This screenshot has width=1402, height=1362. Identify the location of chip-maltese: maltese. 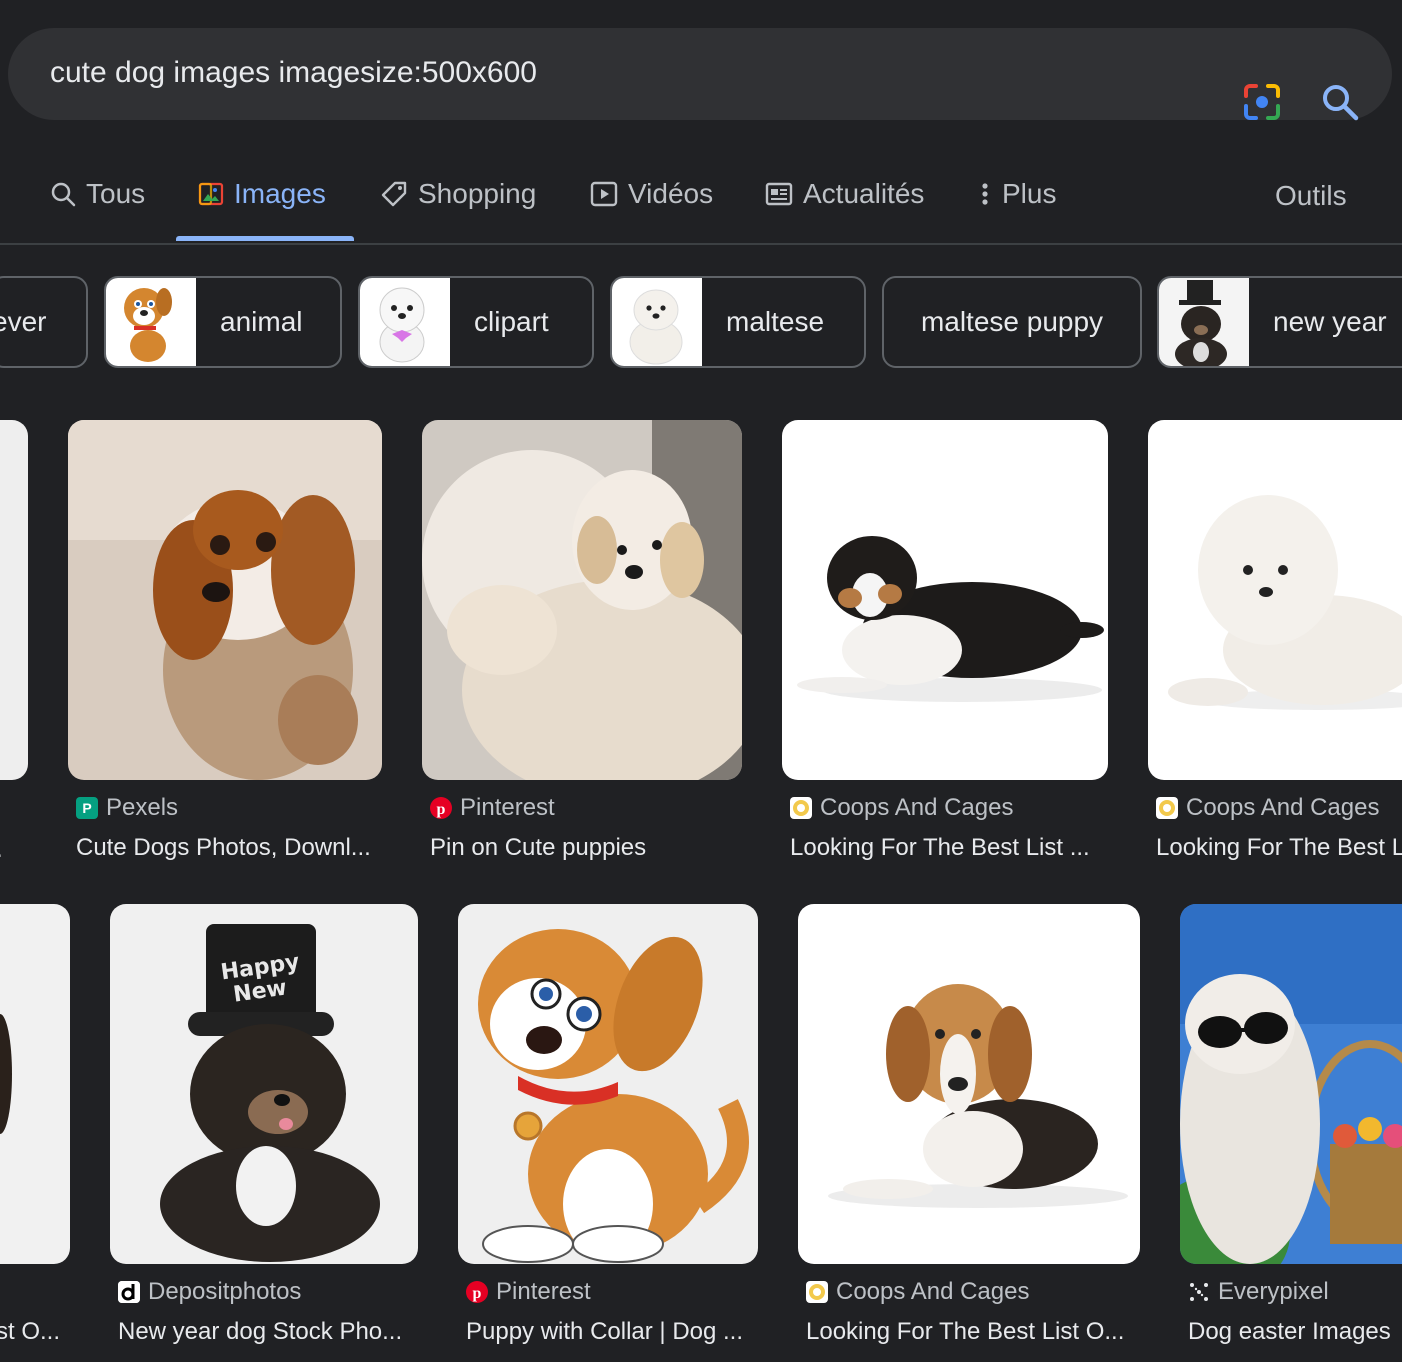
(738, 322).